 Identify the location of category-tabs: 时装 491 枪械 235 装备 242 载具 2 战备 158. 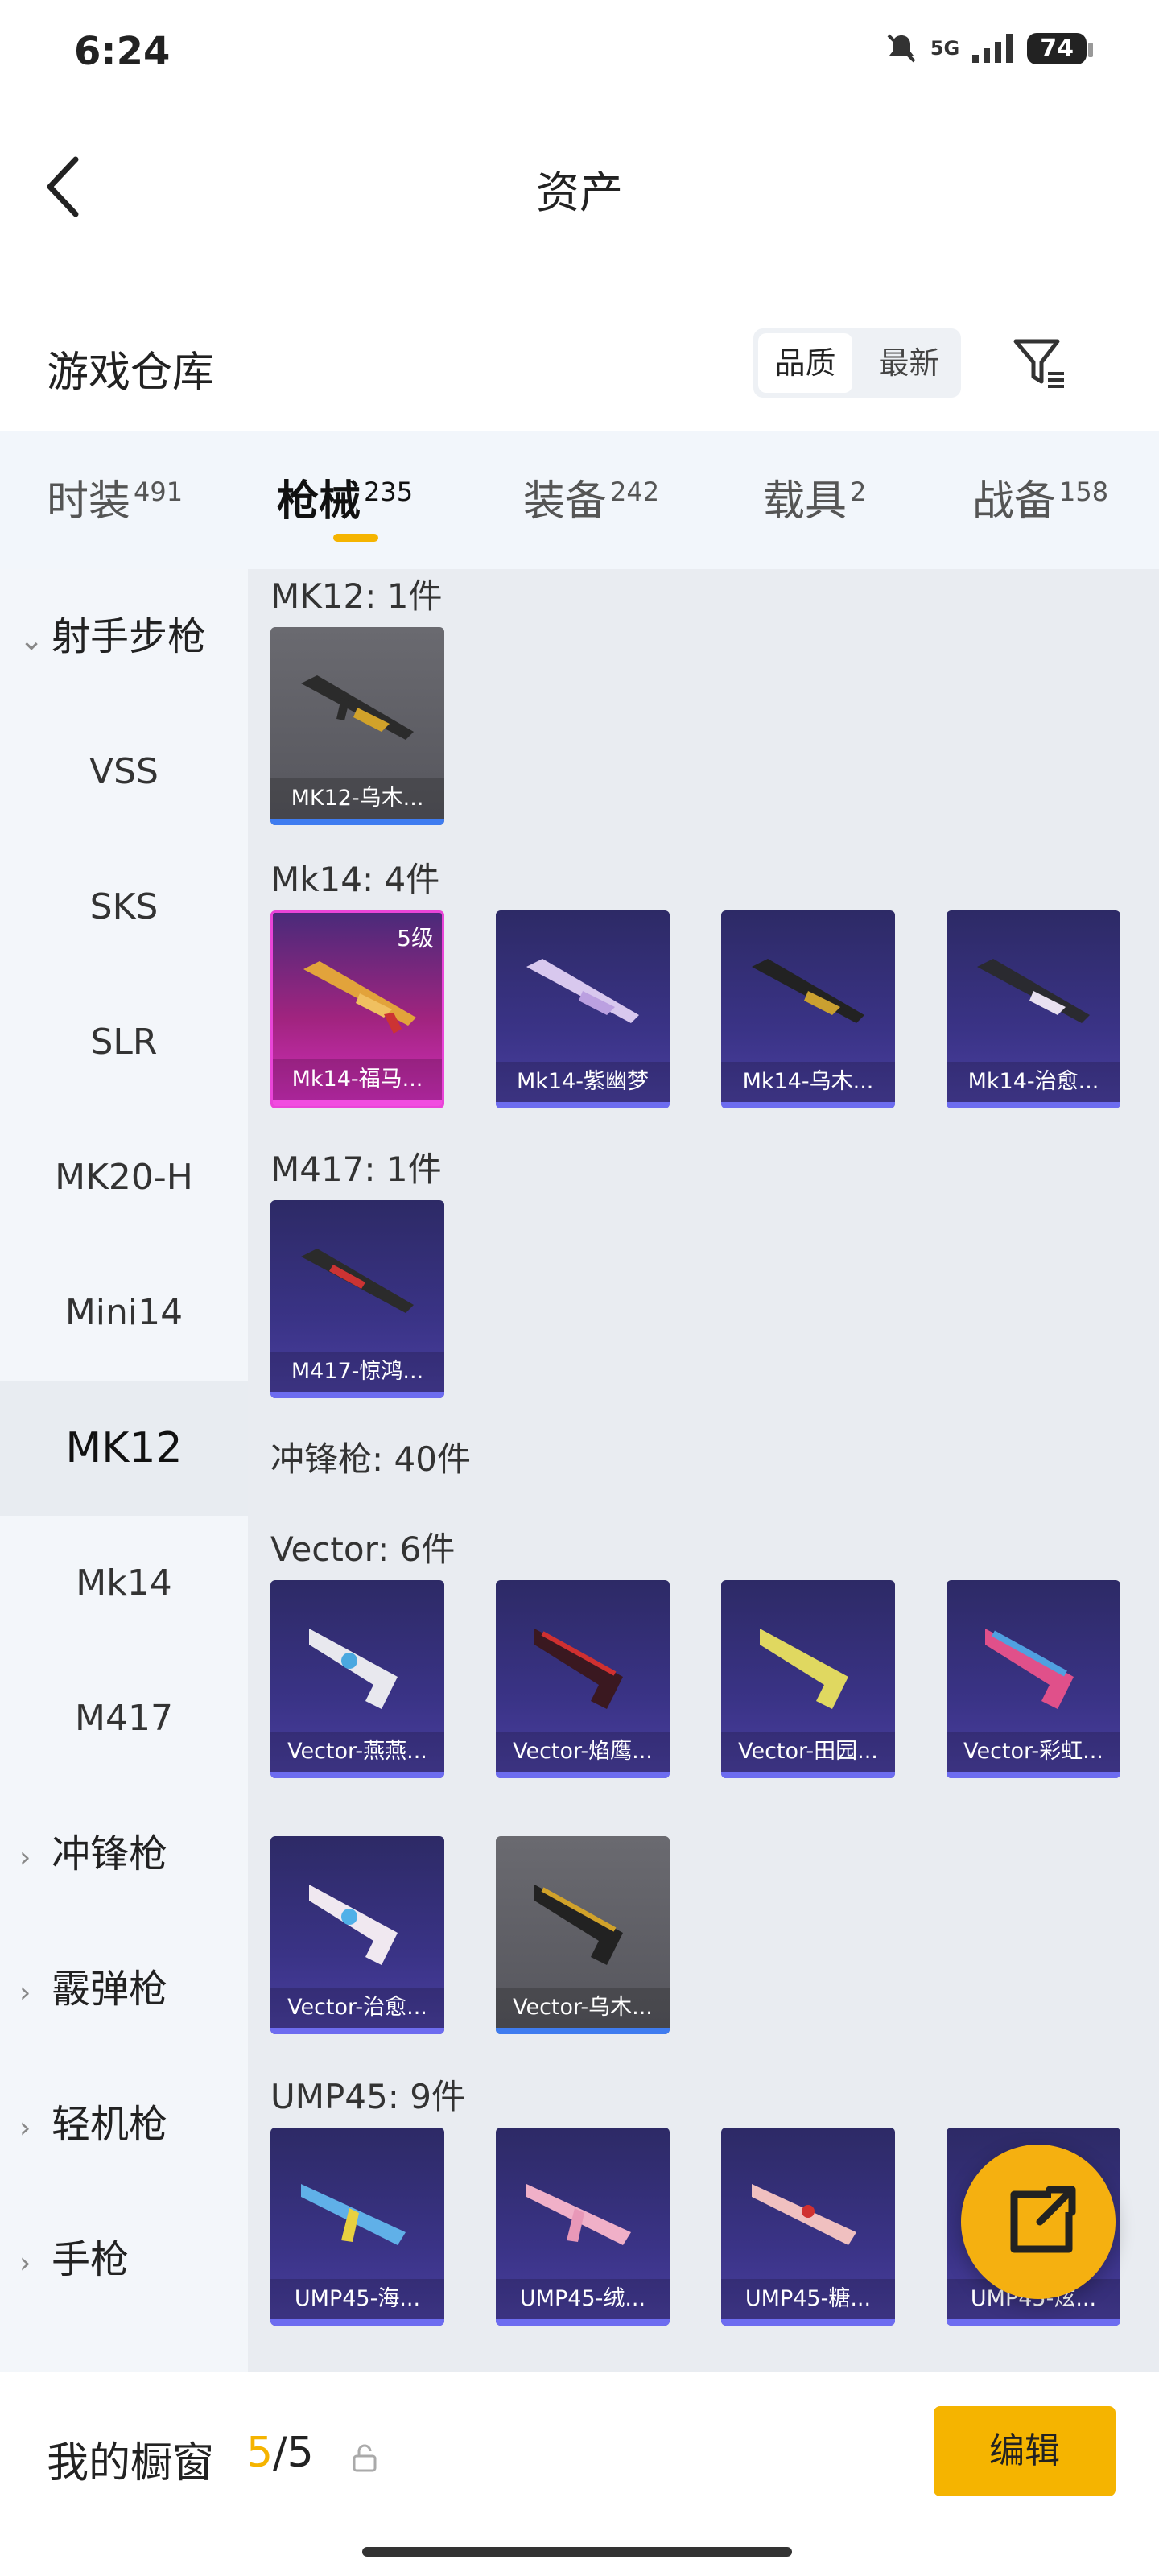
(579, 500).